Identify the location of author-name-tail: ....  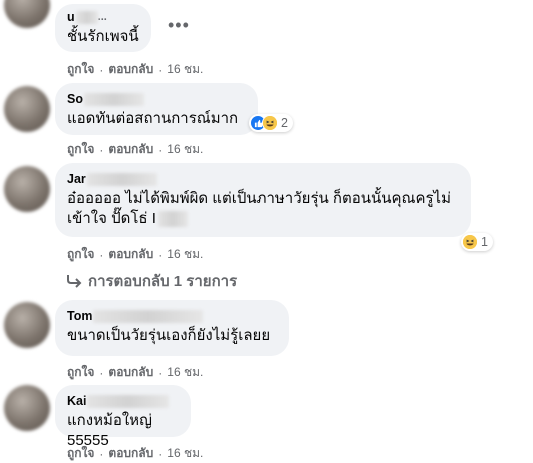
(102, 17).